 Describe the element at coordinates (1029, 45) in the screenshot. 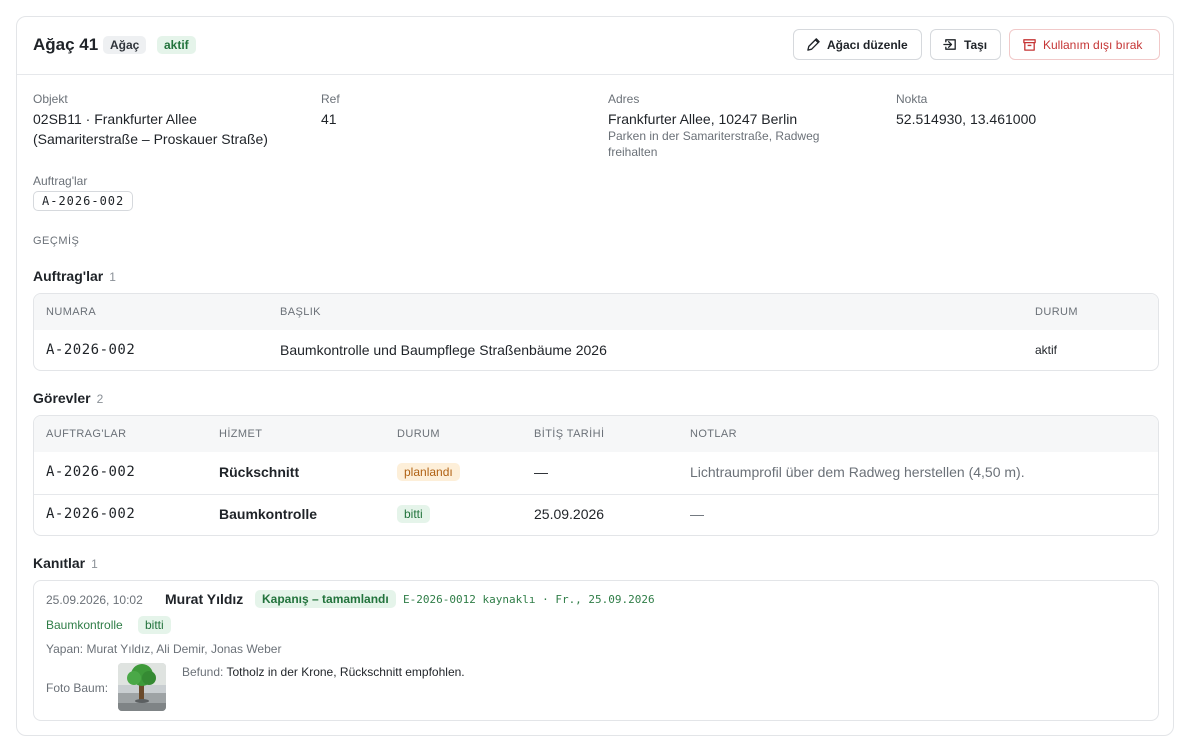

I see `archive-icon` at that location.